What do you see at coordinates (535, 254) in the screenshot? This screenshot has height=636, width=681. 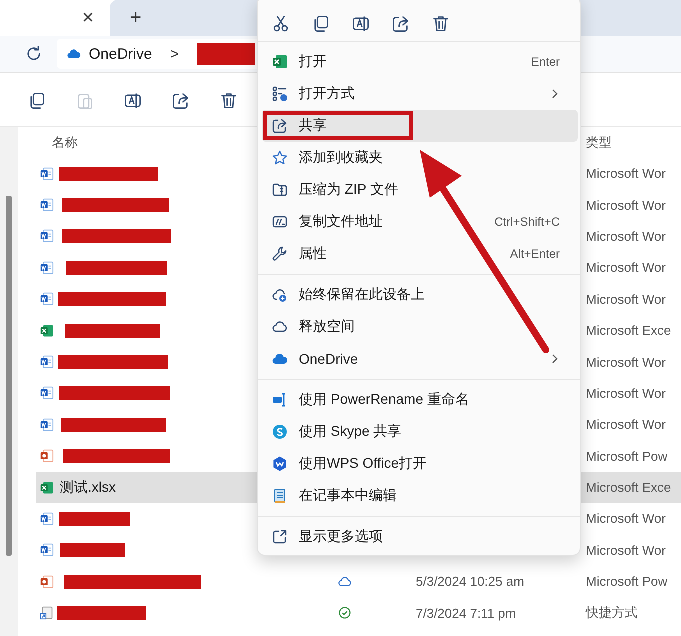 I see `shortcut-label: Alt+Enter` at bounding box center [535, 254].